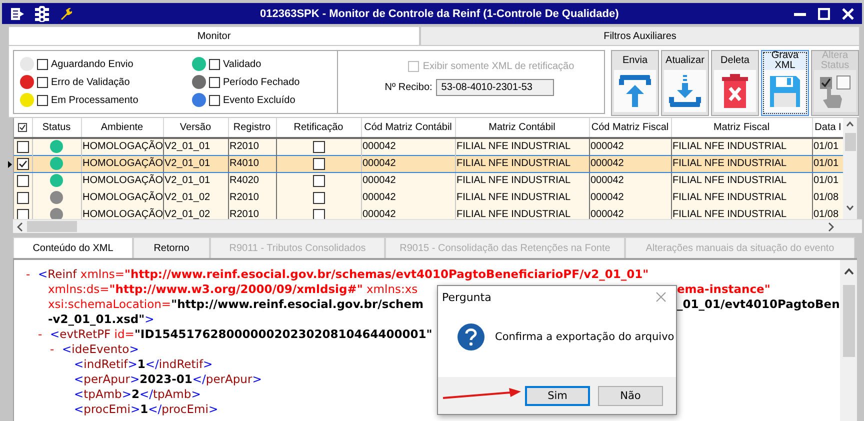 Image resolution: width=864 pixels, height=421 pixels. I want to click on question-icon, so click(471, 336).